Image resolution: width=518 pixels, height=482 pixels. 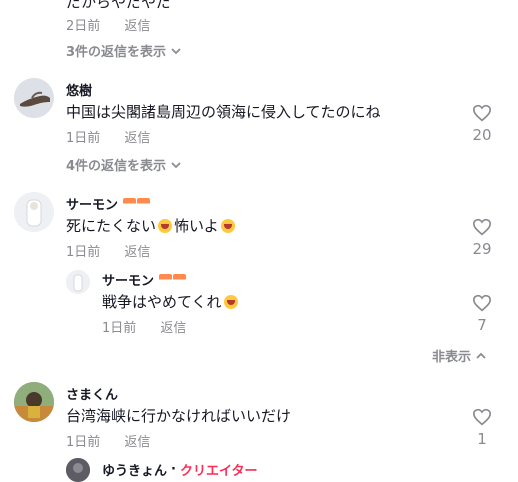 I want to click on comment-username: 悠樹, so click(x=79, y=89).